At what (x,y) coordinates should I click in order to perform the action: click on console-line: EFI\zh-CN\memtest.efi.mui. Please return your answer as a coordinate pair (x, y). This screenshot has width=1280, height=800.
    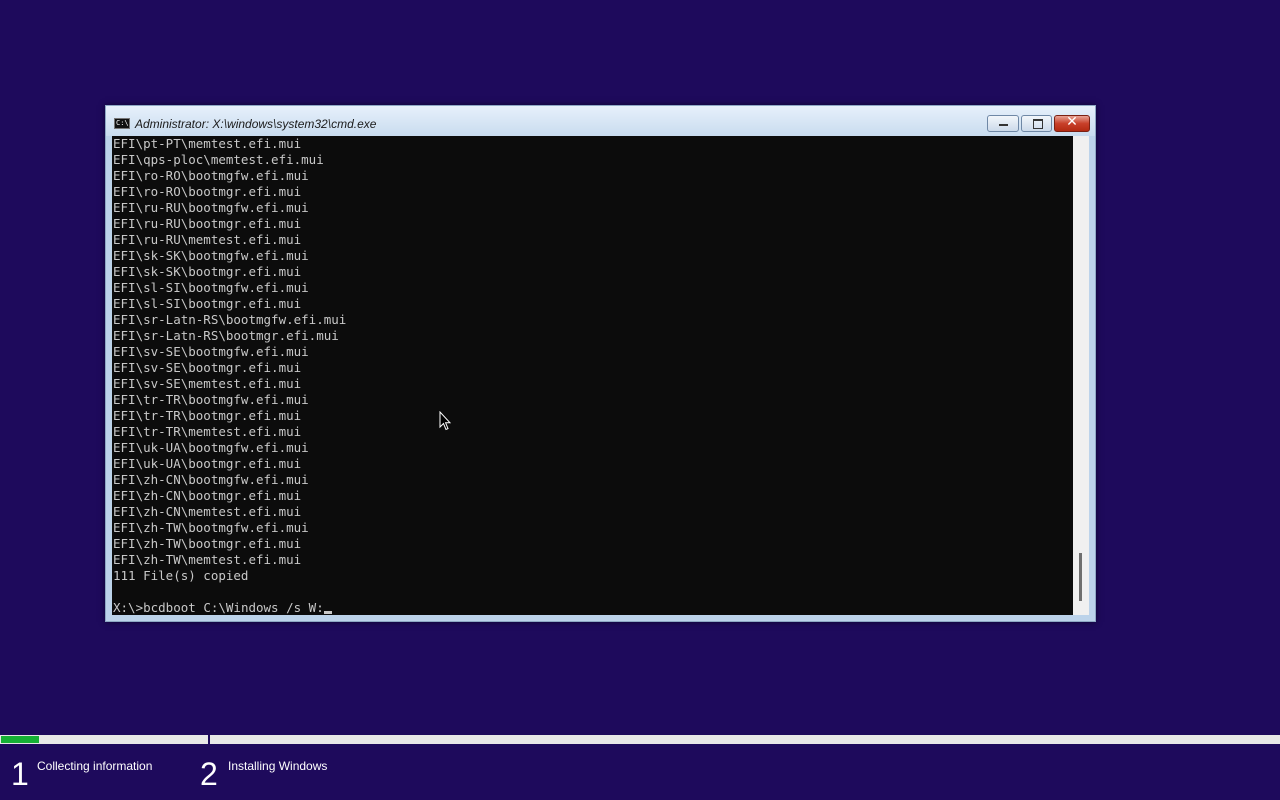
    Looking at the image, I should click on (207, 511).